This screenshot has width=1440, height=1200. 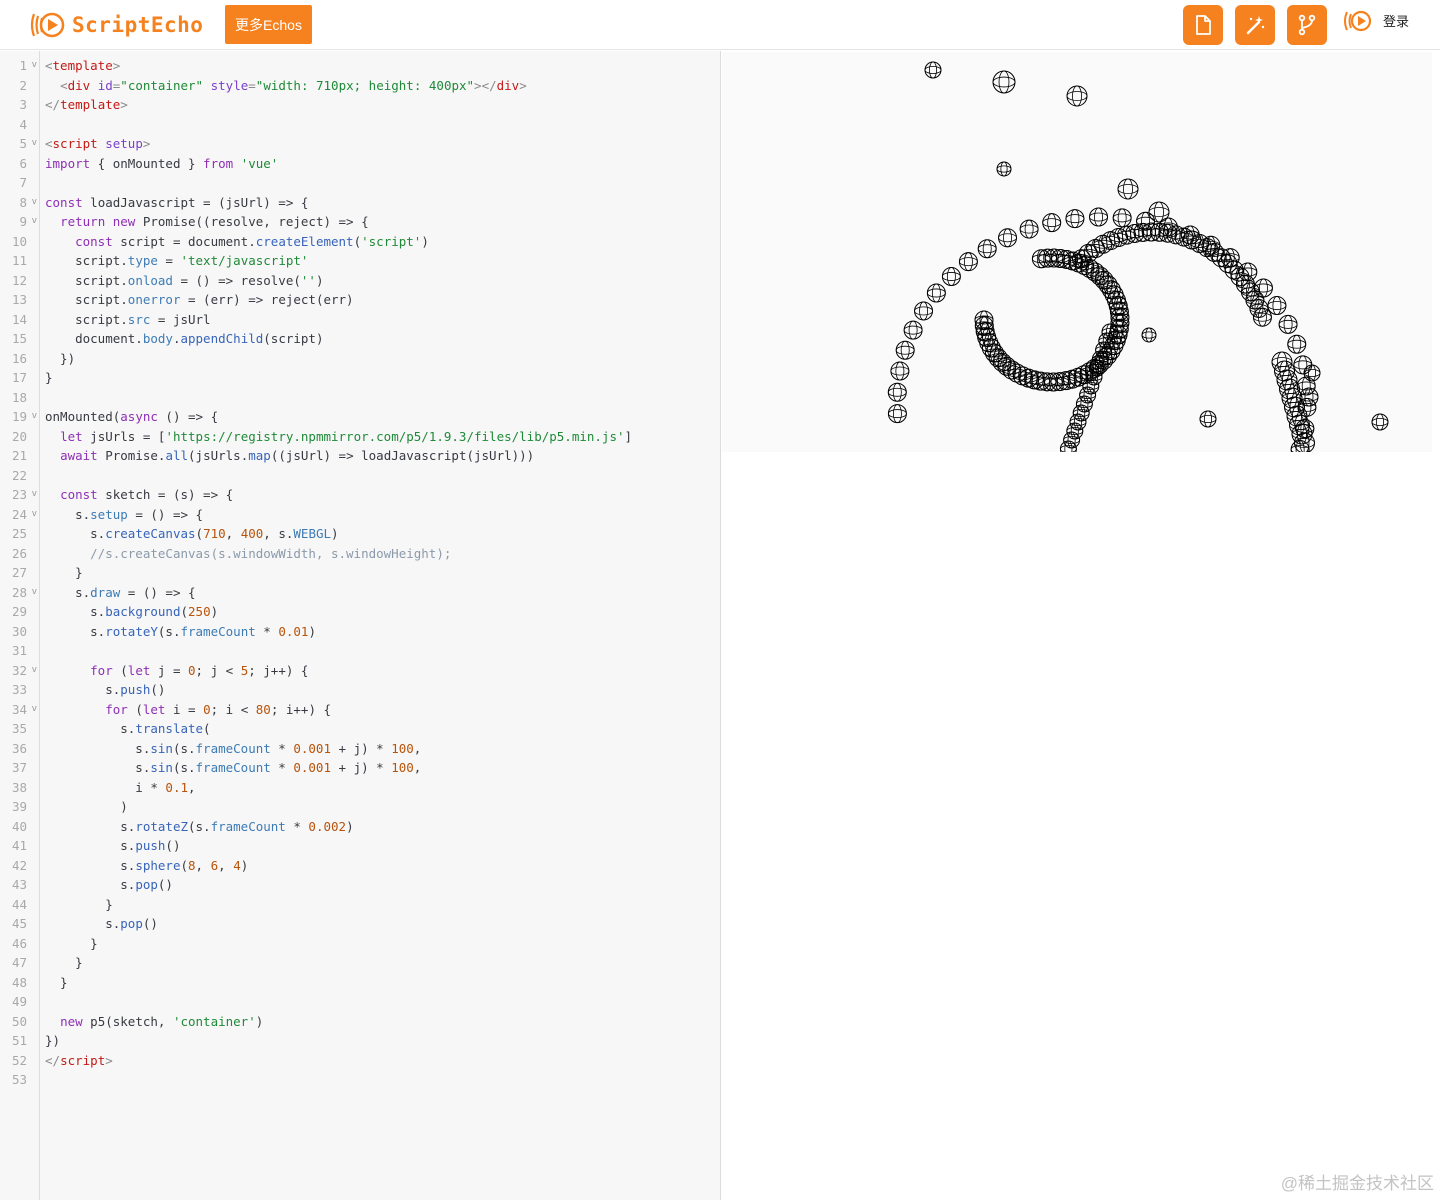 What do you see at coordinates (218, 455) in the screenshot?
I see `code-token: (jsUrls.` at bounding box center [218, 455].